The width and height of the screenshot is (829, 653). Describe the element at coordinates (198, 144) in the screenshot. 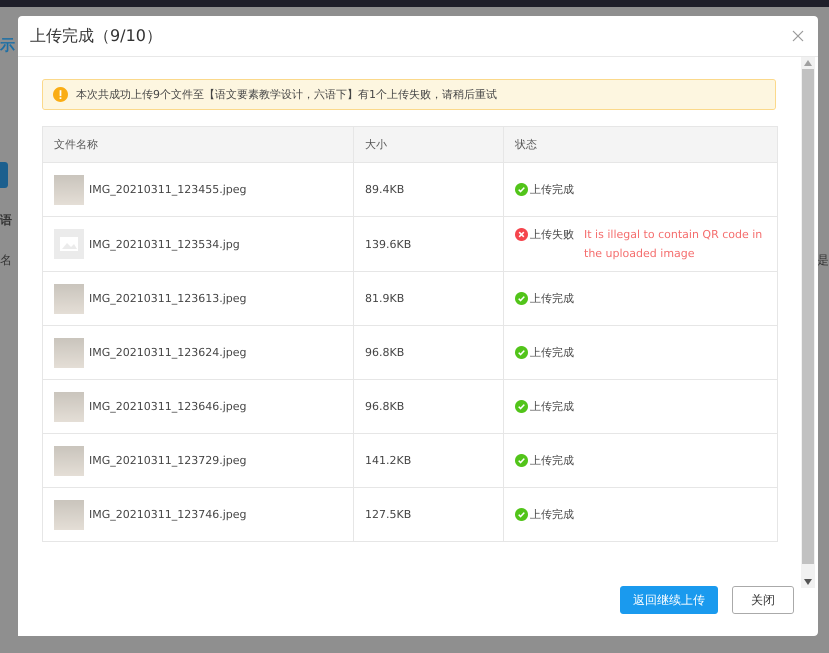

I see `column-header: 文件名称` at that location.